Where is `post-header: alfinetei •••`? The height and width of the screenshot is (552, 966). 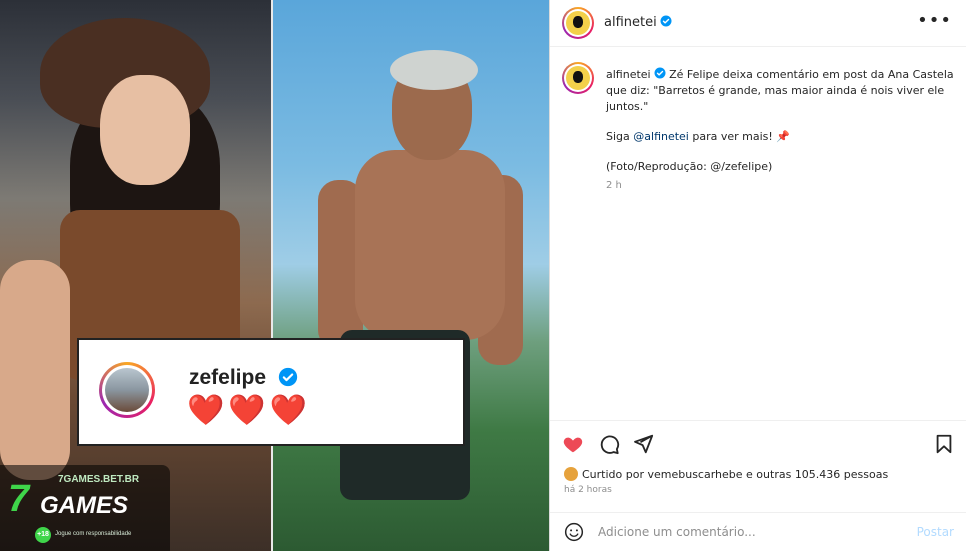 post-header: alfinetei ••• is located at coordinates (758, 23).